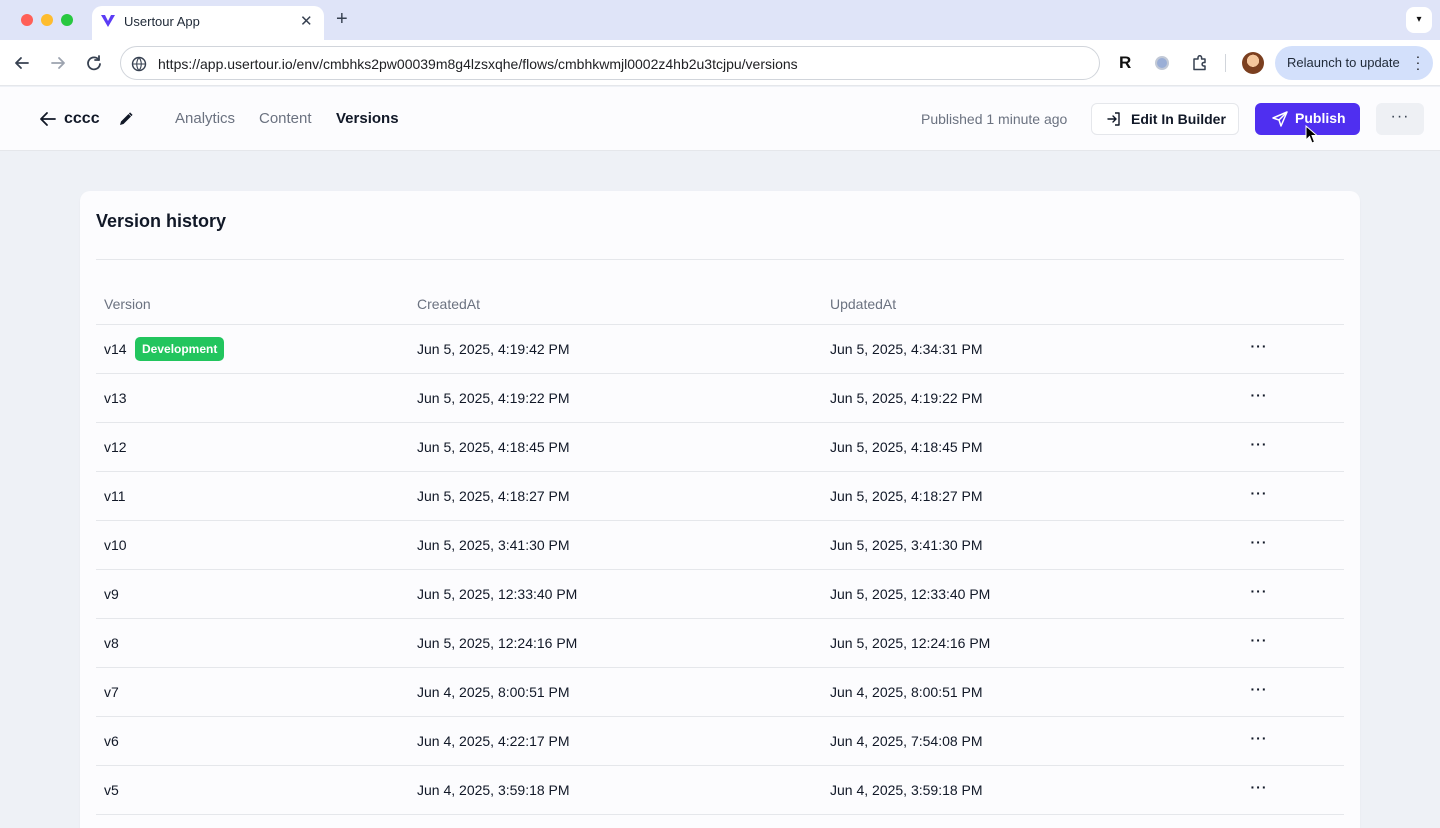 The image size is (1440, 828). Describe the element at coordinates (27, 20) in the screenshot. I see `close-window-button` at that location.